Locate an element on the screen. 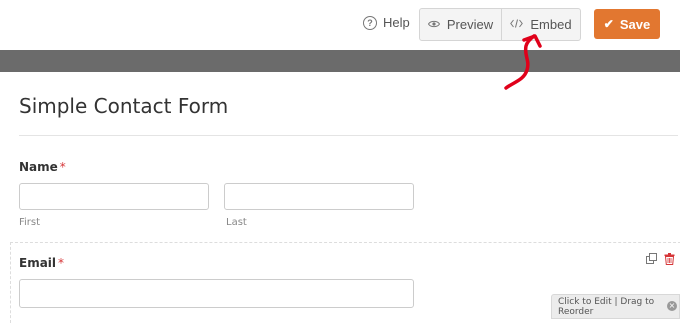 Image resolution: width=680 pixels, height=323 pixels. close-icon: × is located at coordinates (672, 306).